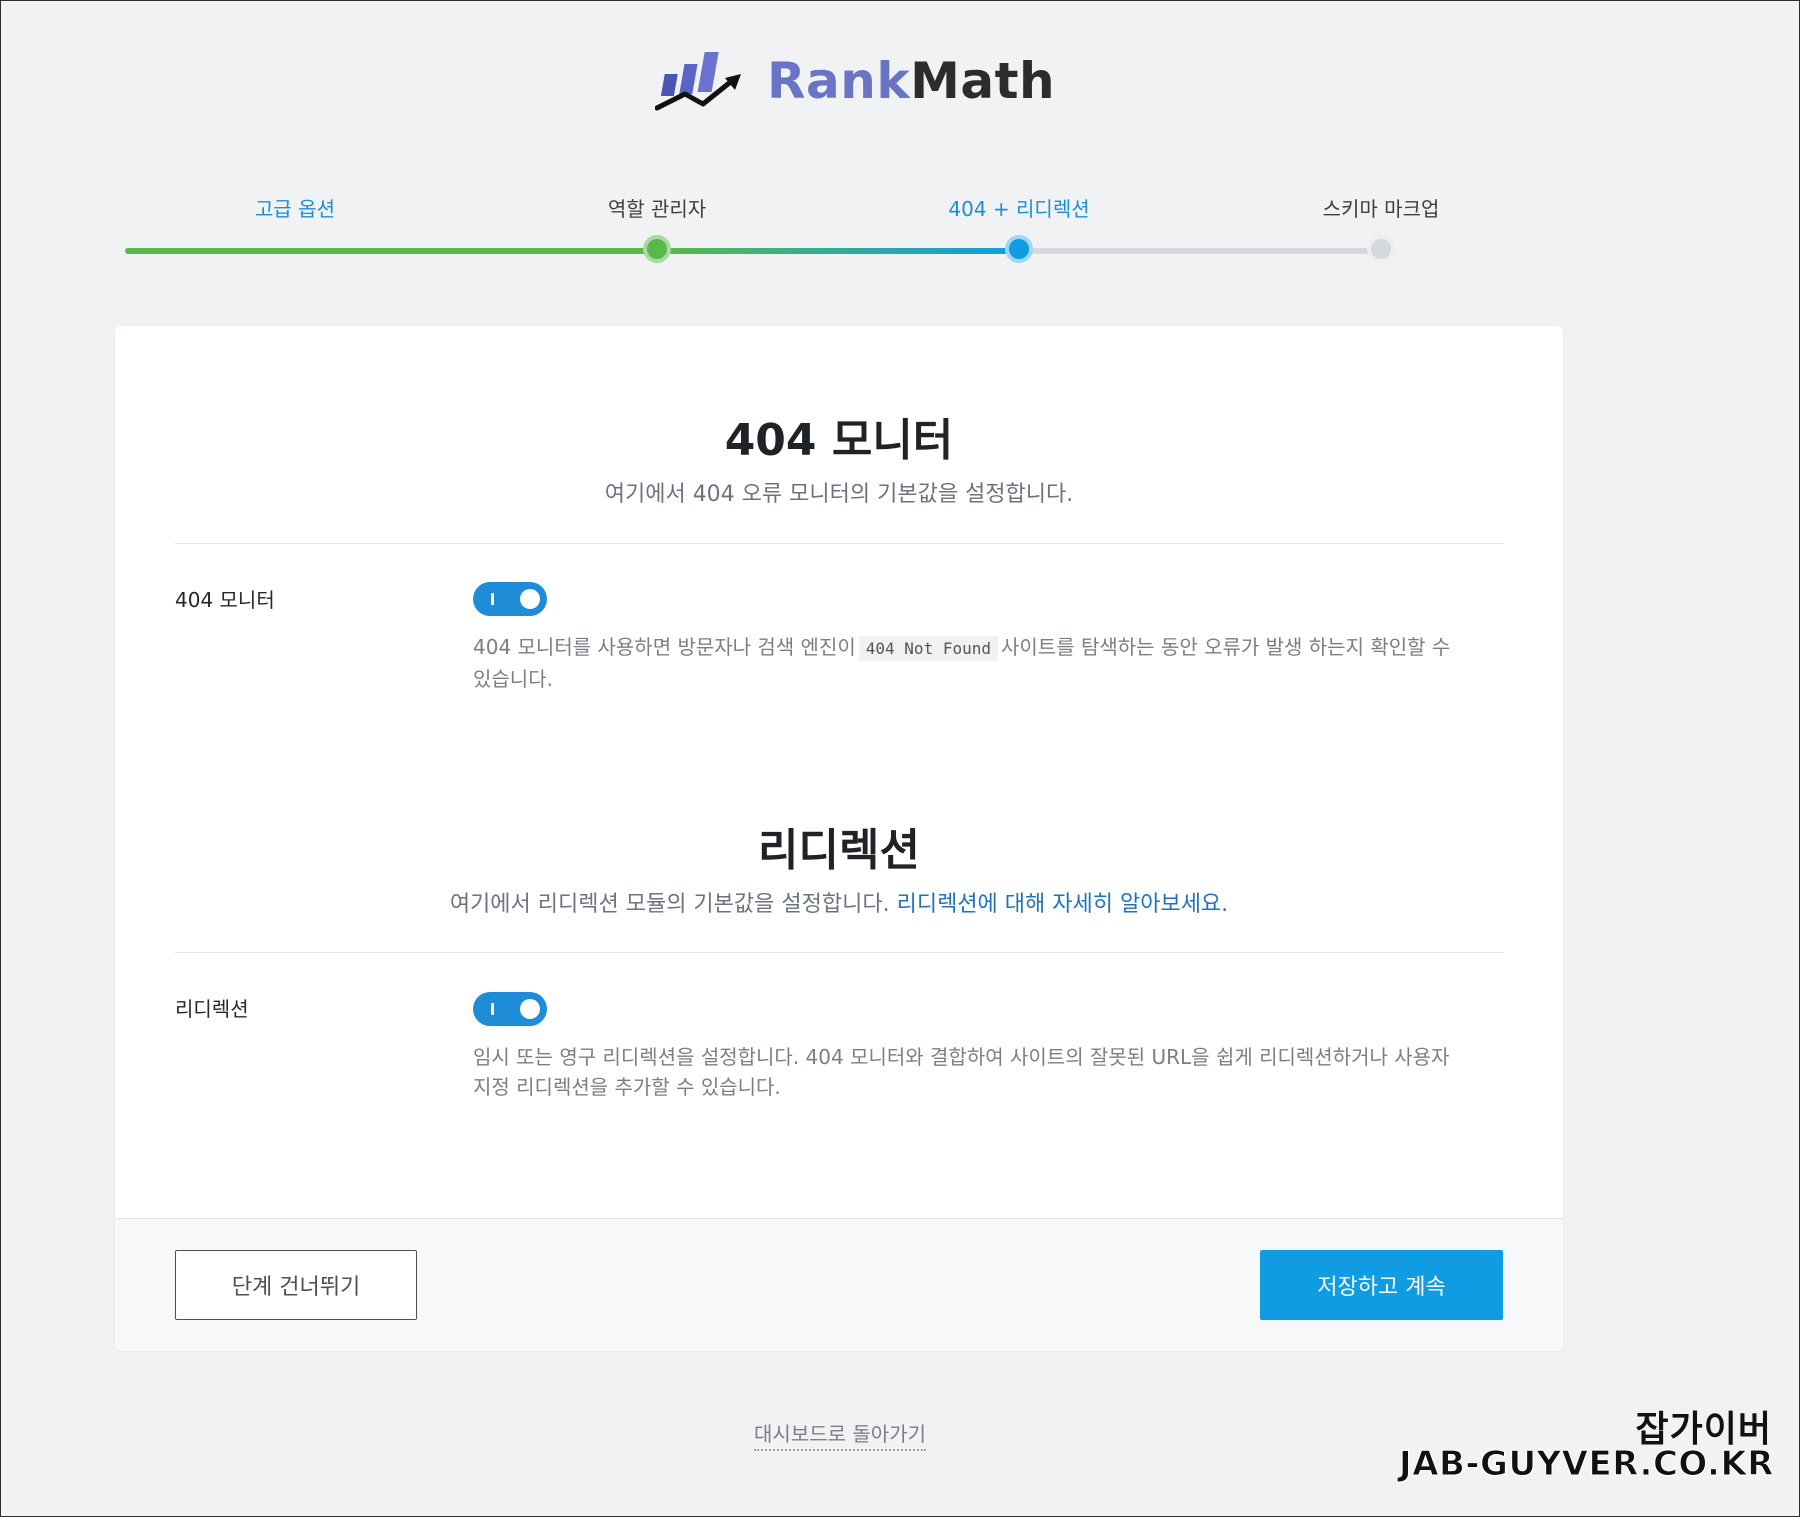  I want to click on step-track-transition, so click(838, 251).